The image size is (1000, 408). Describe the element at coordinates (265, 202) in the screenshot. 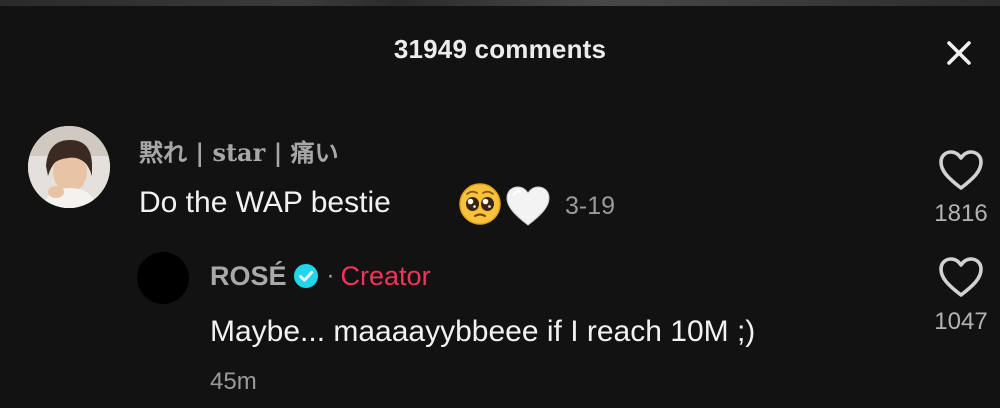

I see `comment-text: Do the WAP bestie` at that location.